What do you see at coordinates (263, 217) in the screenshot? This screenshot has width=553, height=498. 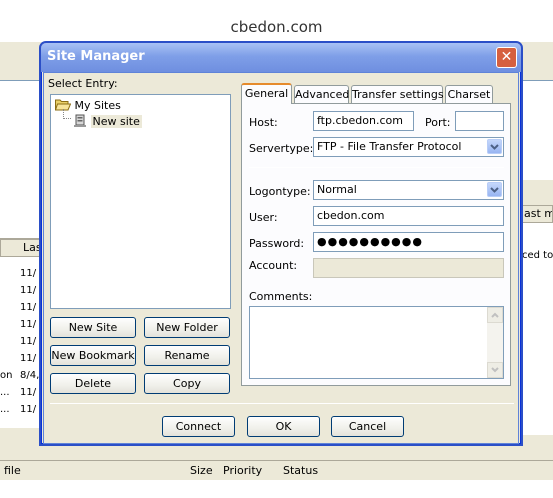 I see `user-label: User:` at bounding box center [263, 217].